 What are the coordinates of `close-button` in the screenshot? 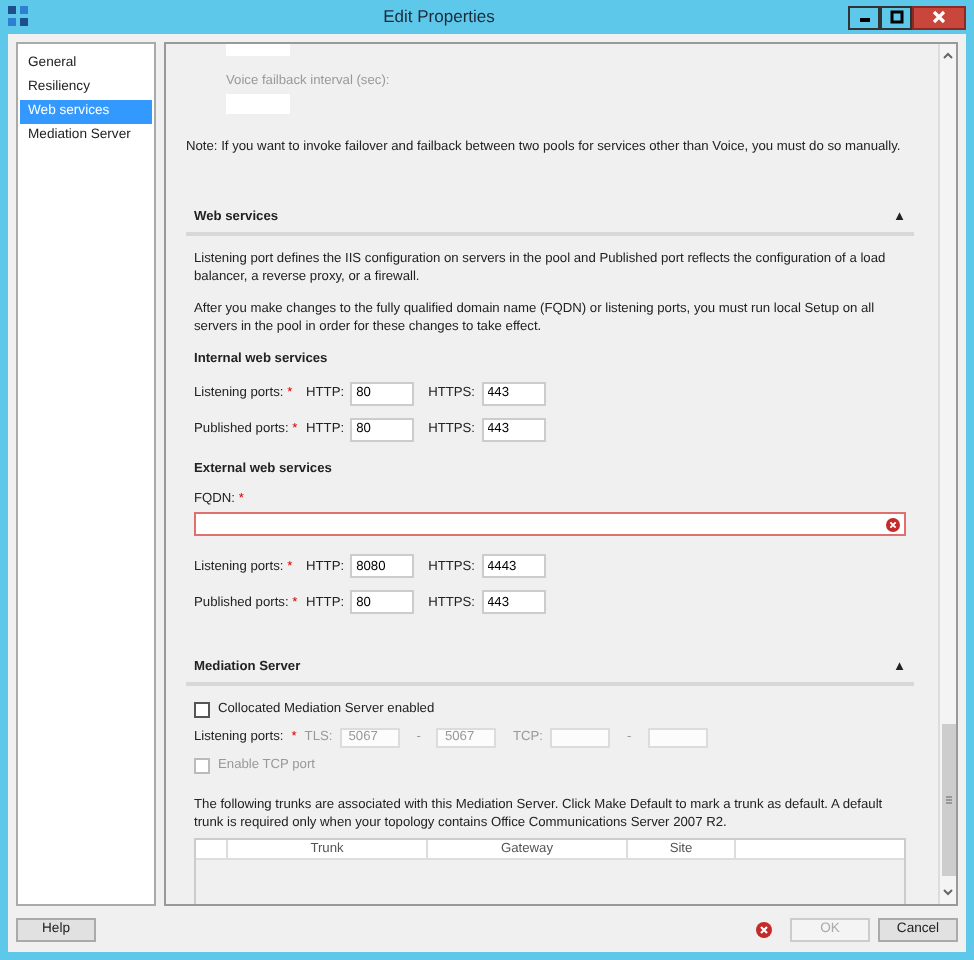 It's located at (939, 17).